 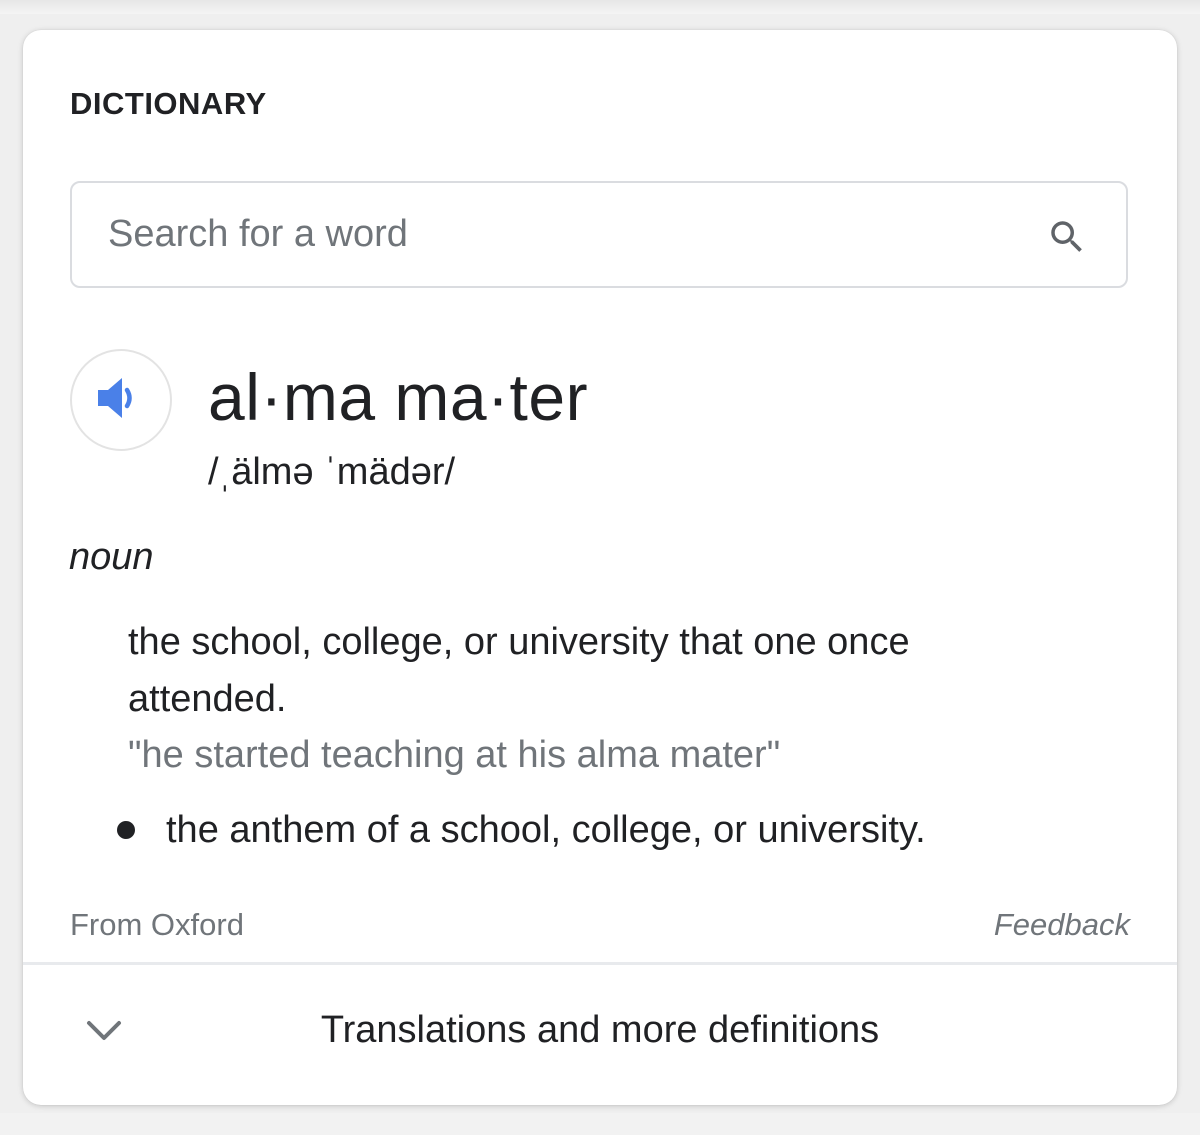 I want to click on search-icon, so click(x=1067, y=237).